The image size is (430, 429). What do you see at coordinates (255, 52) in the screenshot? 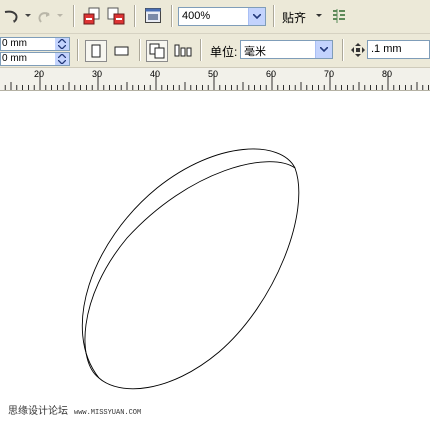
I see `units-value: 毫米` at bounding box center [255, 52].